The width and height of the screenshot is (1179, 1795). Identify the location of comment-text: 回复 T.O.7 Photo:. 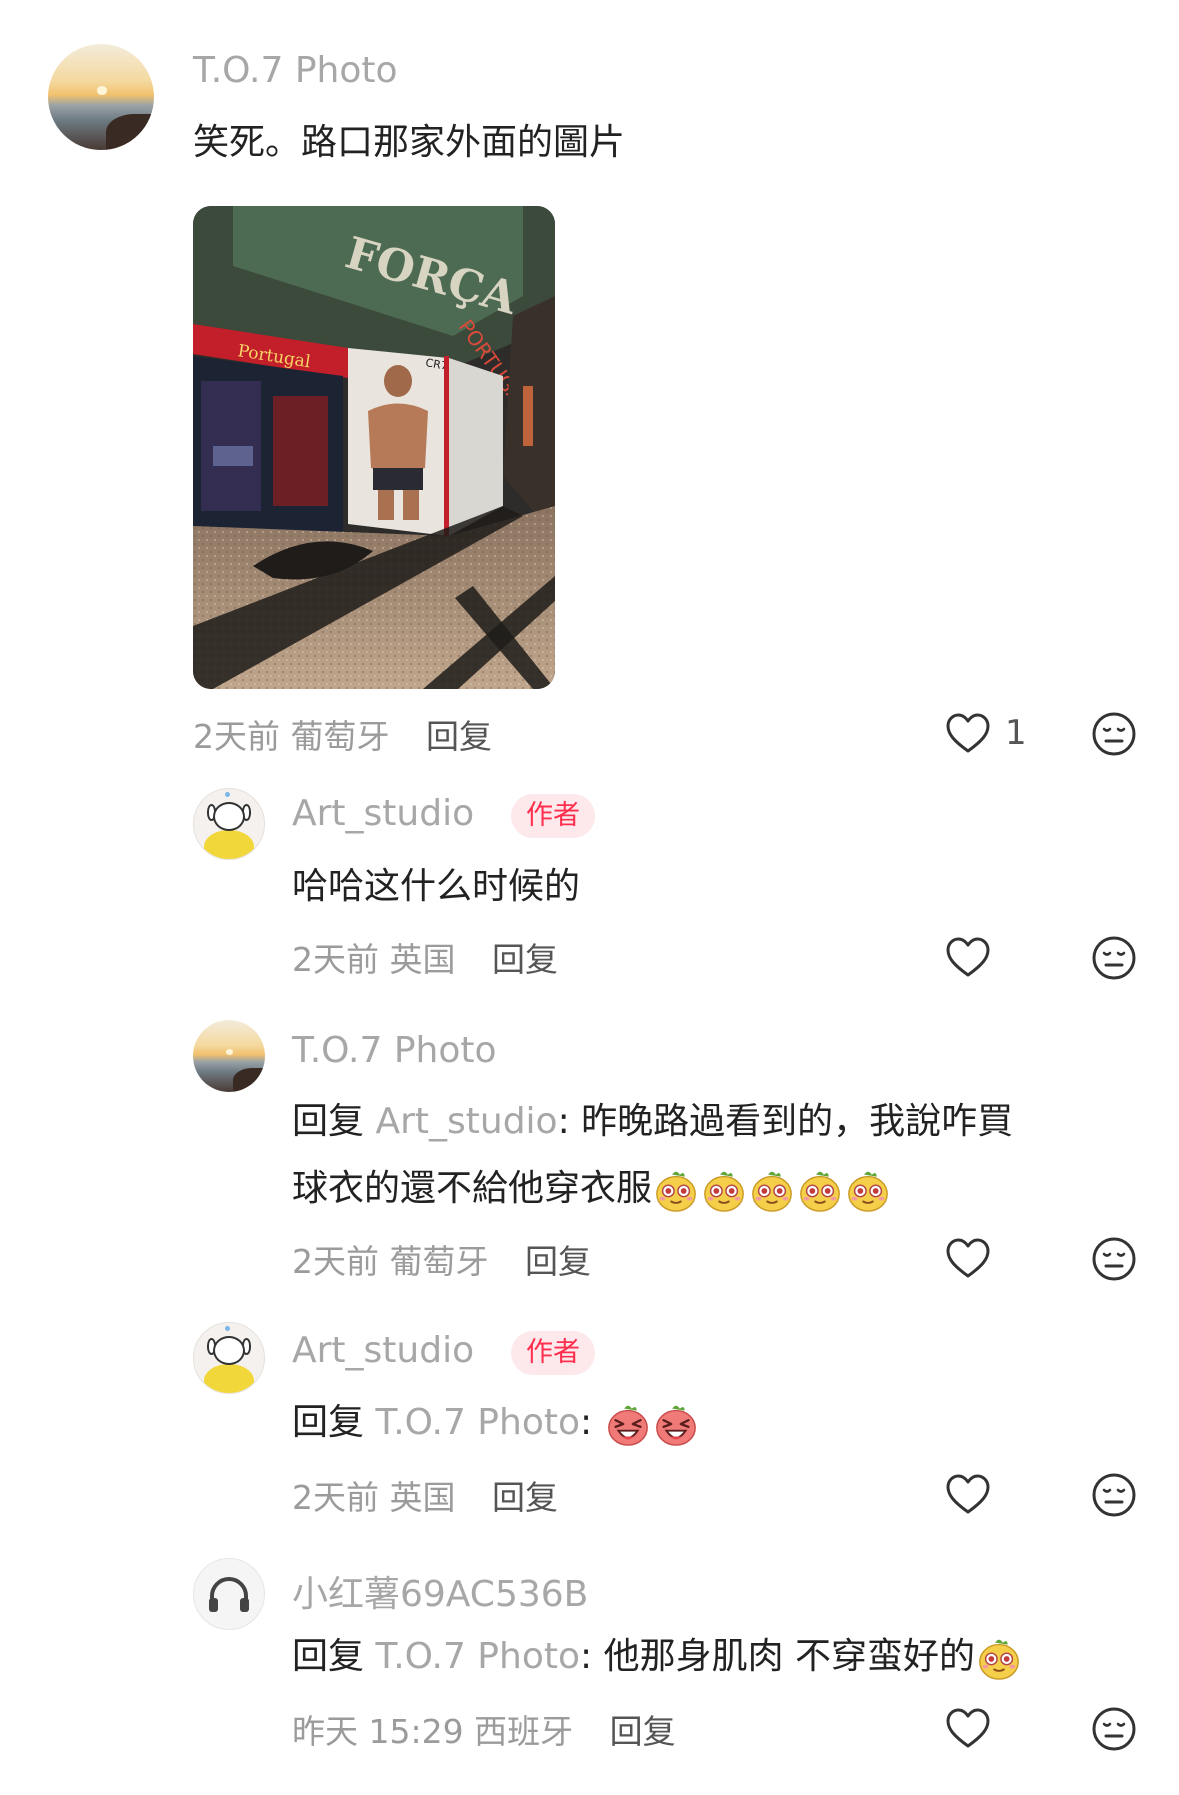
(496, 1423).